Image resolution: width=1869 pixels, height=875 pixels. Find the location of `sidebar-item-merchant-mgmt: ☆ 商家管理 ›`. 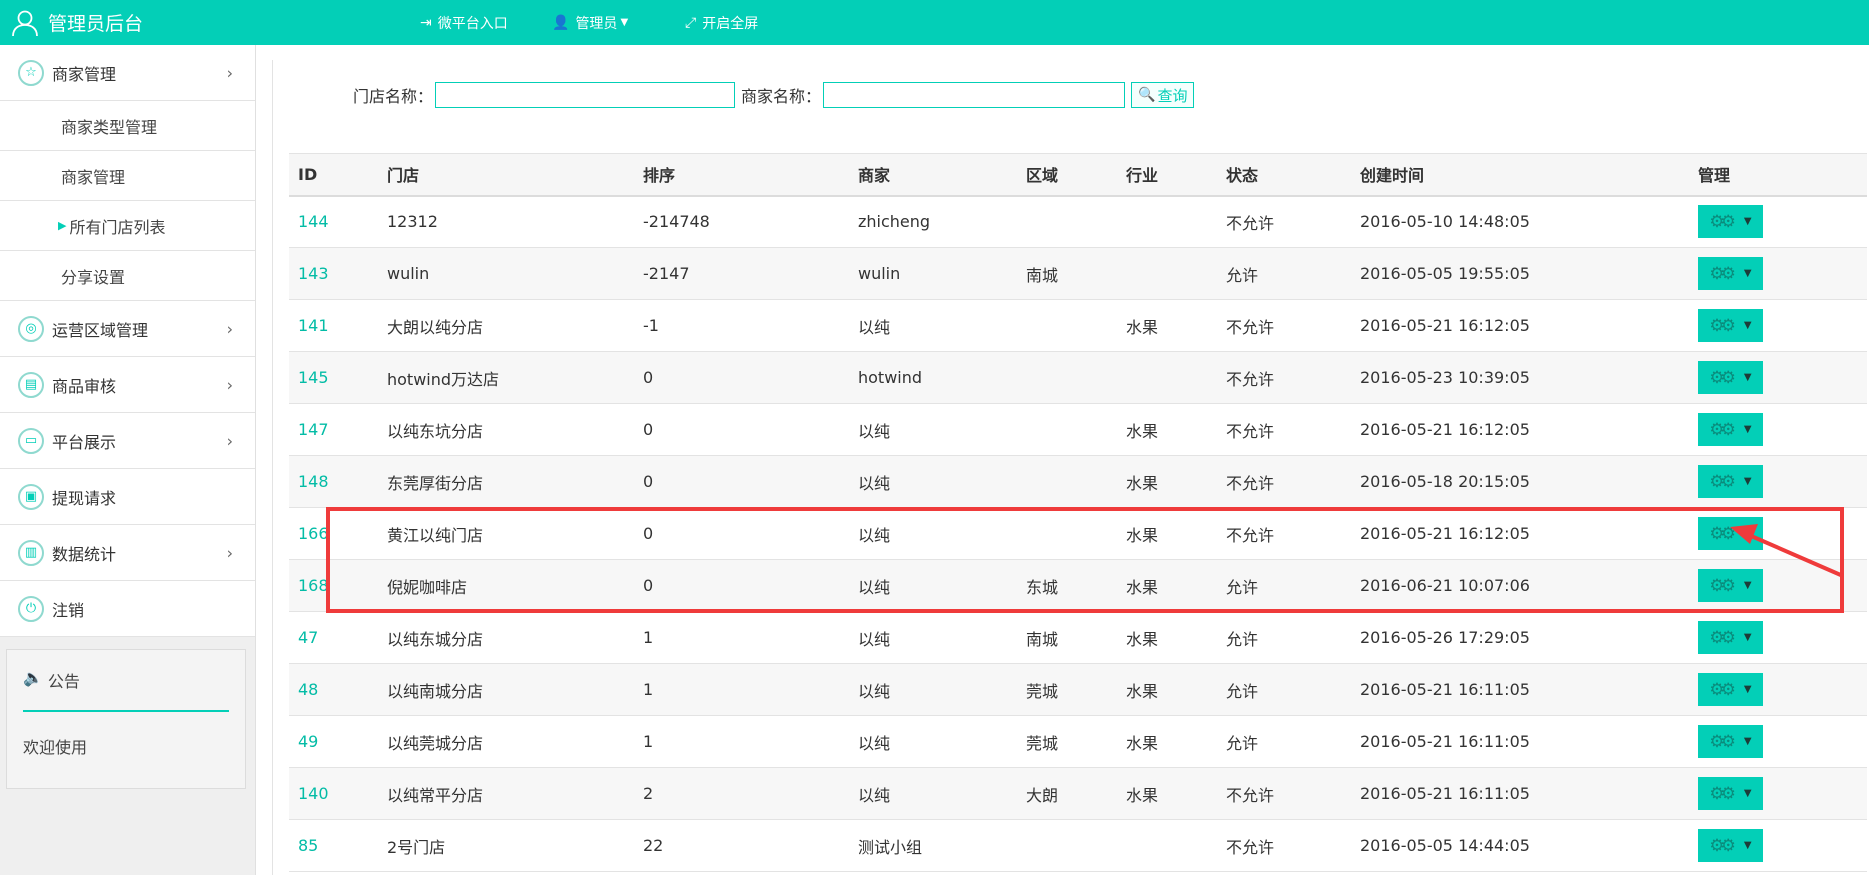

sidebar-item-merchant-mgmt: ☆ 商家管理 › is located at coordinates (127, 73).